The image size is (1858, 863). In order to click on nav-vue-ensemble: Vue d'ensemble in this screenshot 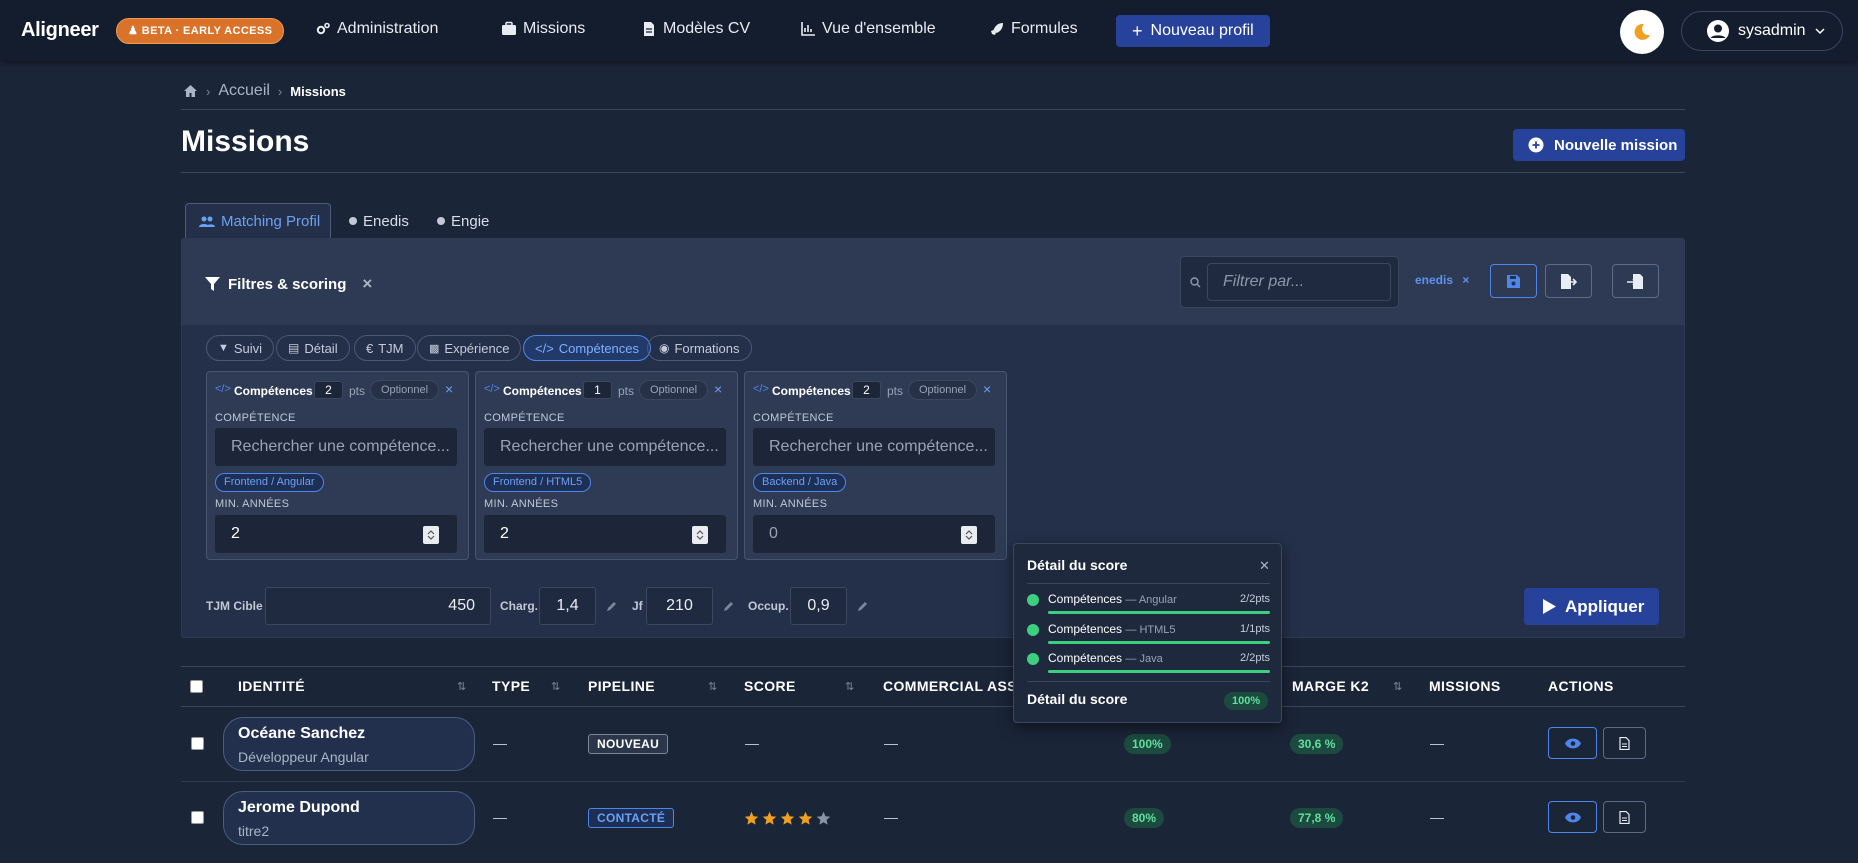, I will do `click(868, 29)`.